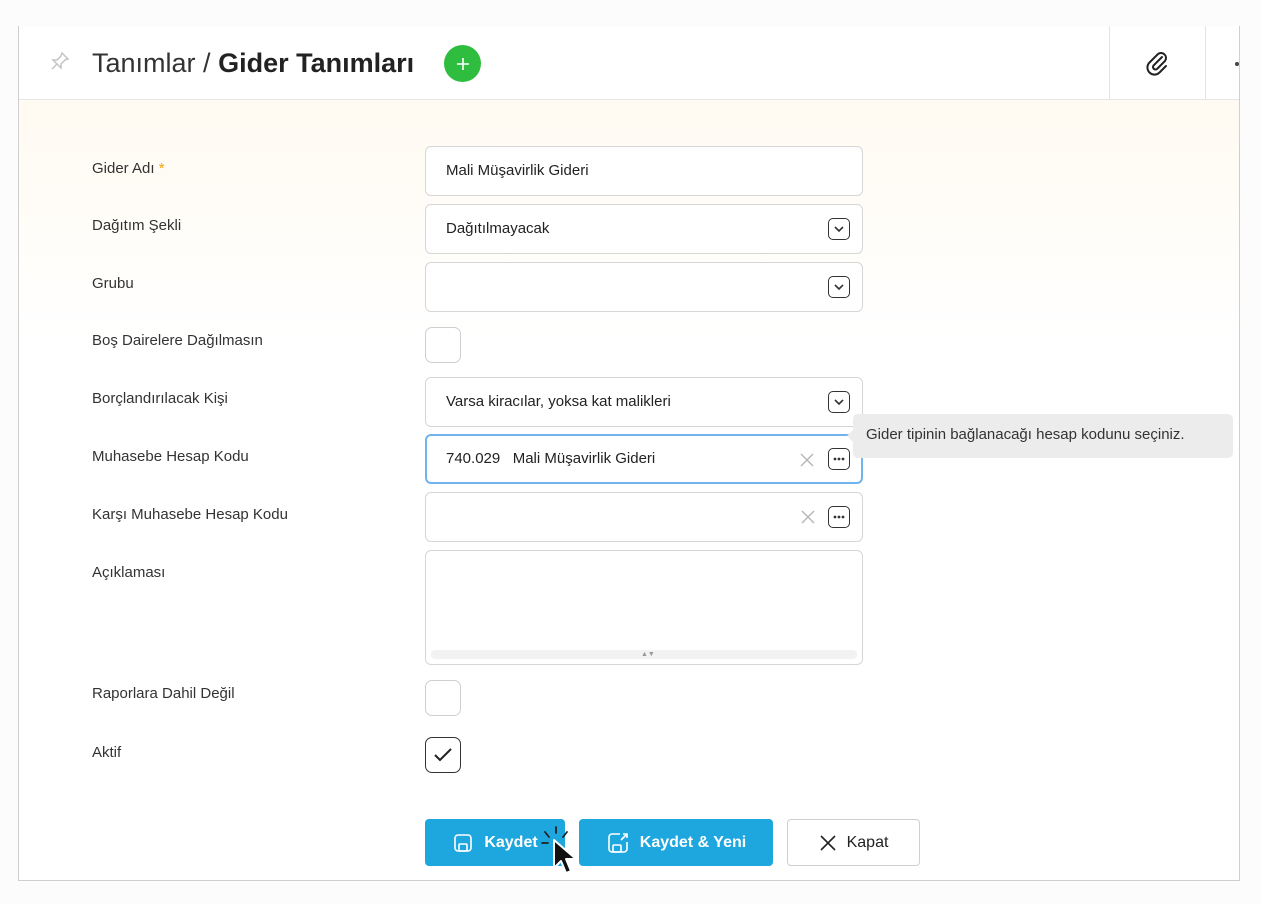 The image size is (1261, 904). Describe the element at coordinates (559, 850) in the screenshot. I see `mouse-cursor-icon` at that location.